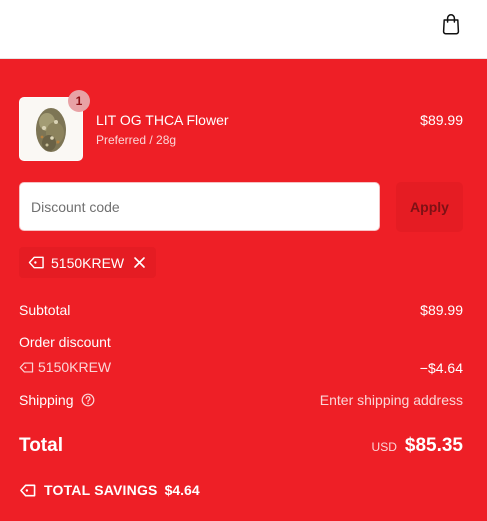 The image size is (487, 521). I want to click on subtotal-value: $89.99, so click(441, 310).